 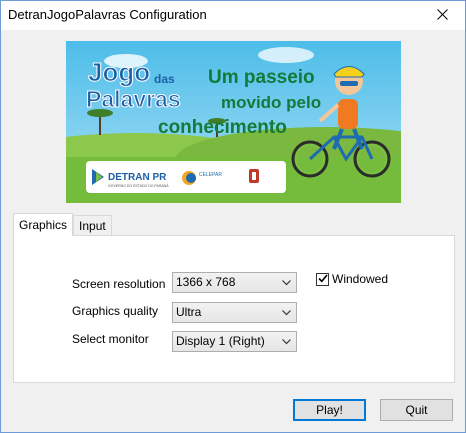 I want to click on banner-title-line2: Palavras, so click(x=133, y=99).